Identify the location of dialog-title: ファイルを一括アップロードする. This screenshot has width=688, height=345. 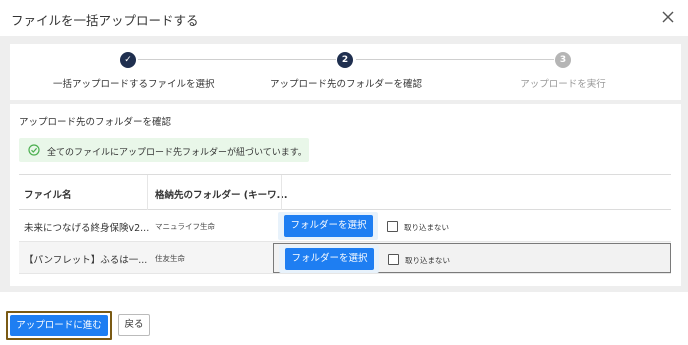
(105, 20).